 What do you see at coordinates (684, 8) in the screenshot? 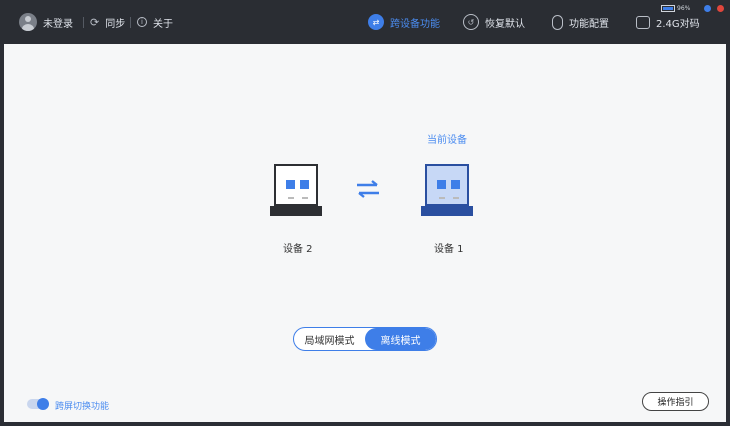
I see `battery-percent: 96%` at bounding box center [684, 8].